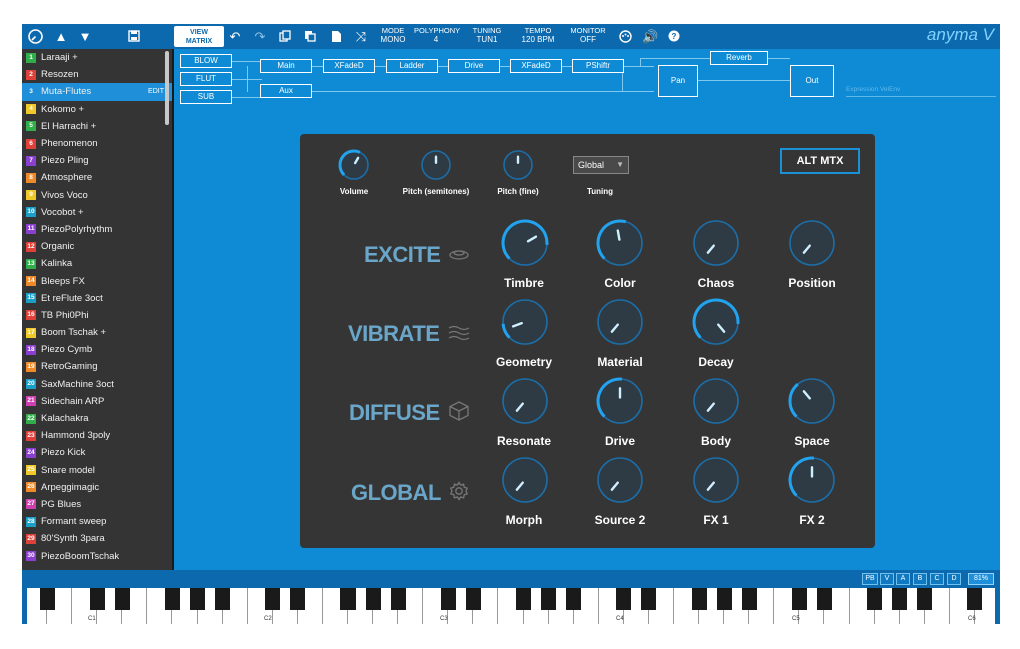 The height and width of the screenshot is (649, 1020). What do you see at coordinates (412, 66) in the screenshot?
I see `ladder-node: Ladder` at bounding box center [412, 66].